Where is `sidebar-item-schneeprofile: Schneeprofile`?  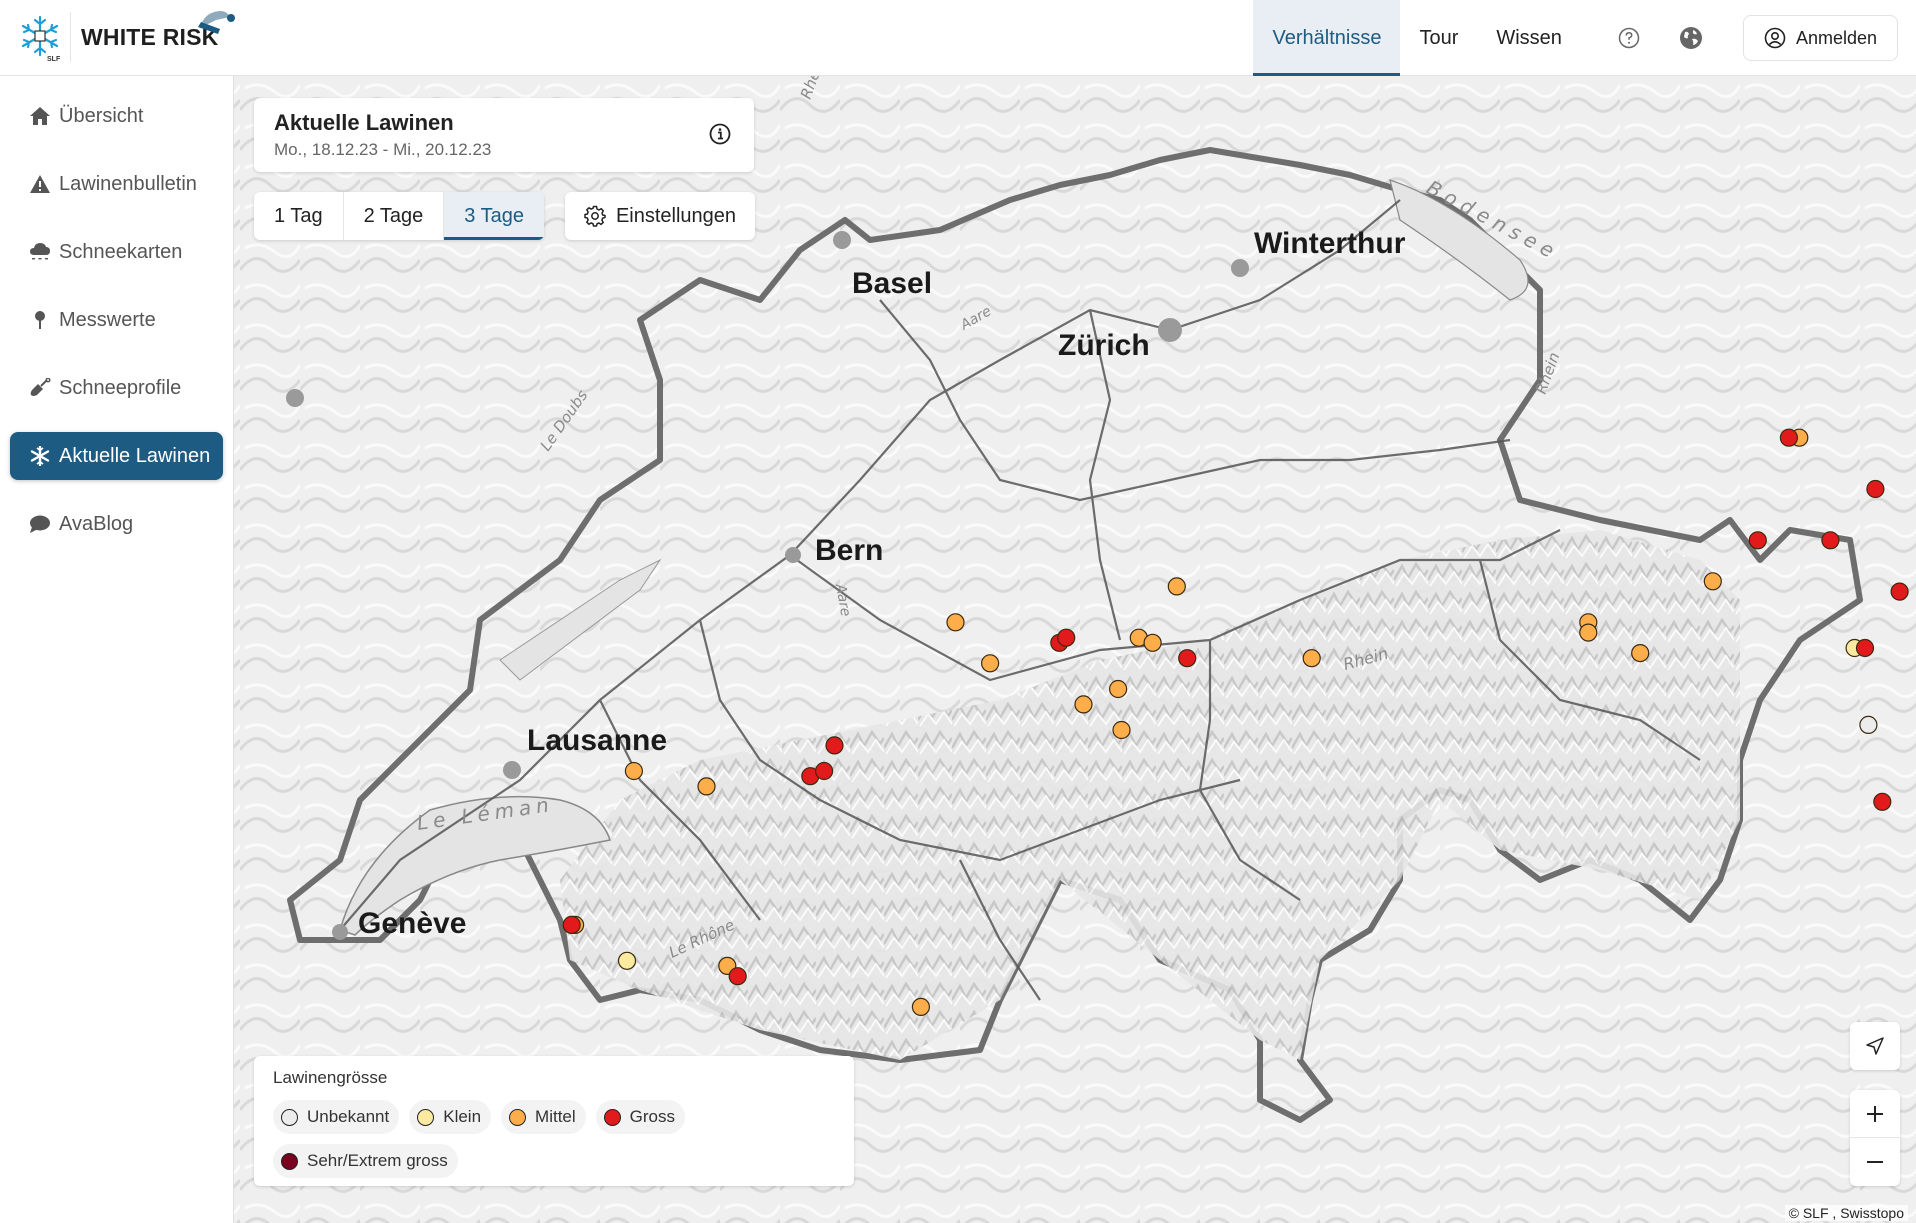
sidebar-item-schneeprofile: Schneeprofile is located at coordinates (116, 388).